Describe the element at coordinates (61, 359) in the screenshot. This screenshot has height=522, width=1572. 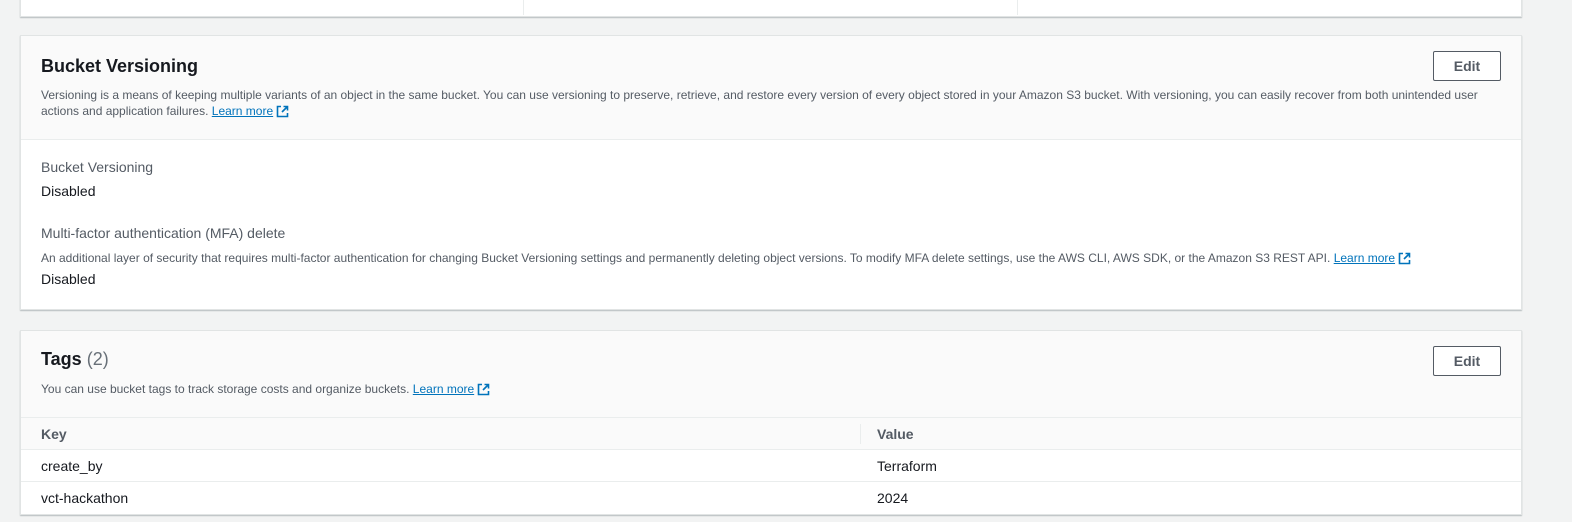
I see `tags-title-text: Tags` at that location.